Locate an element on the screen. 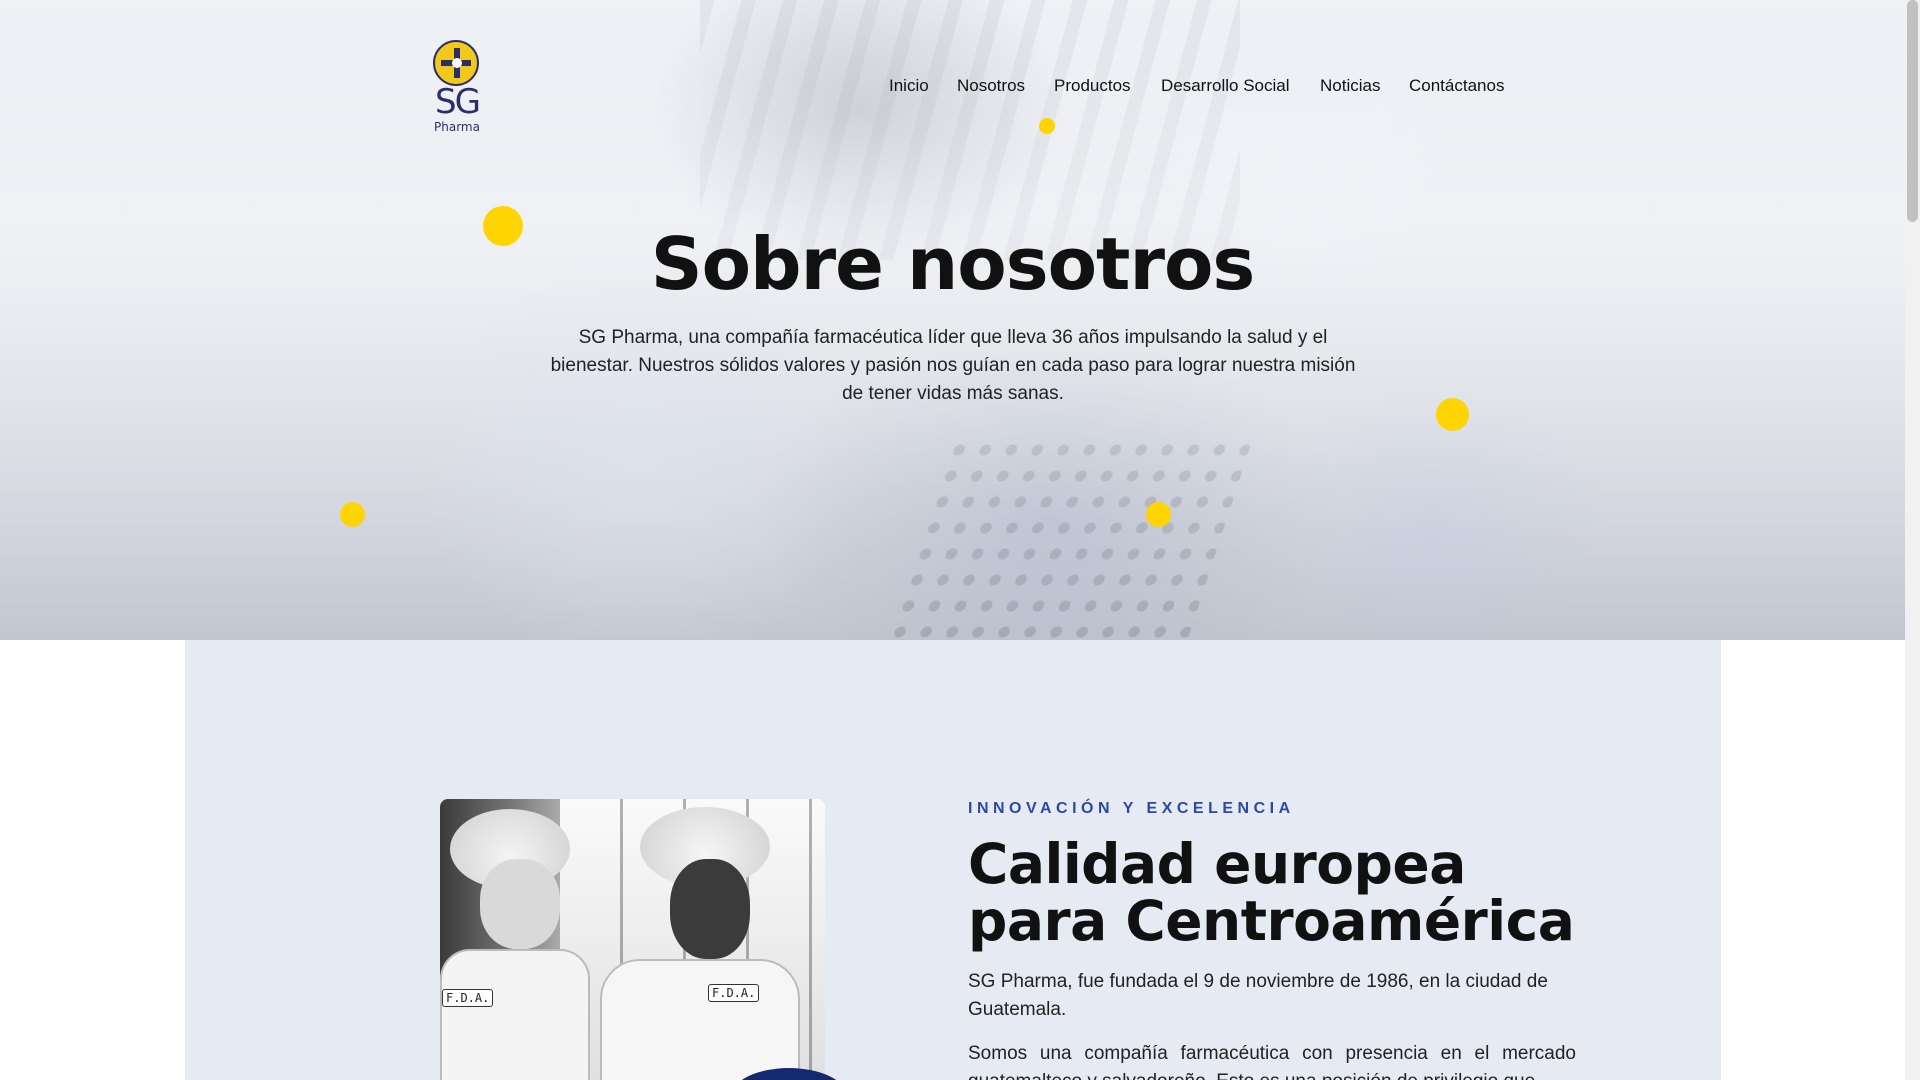  section-title-line-1: Calidad europea is located at coordinates (1217, 864).